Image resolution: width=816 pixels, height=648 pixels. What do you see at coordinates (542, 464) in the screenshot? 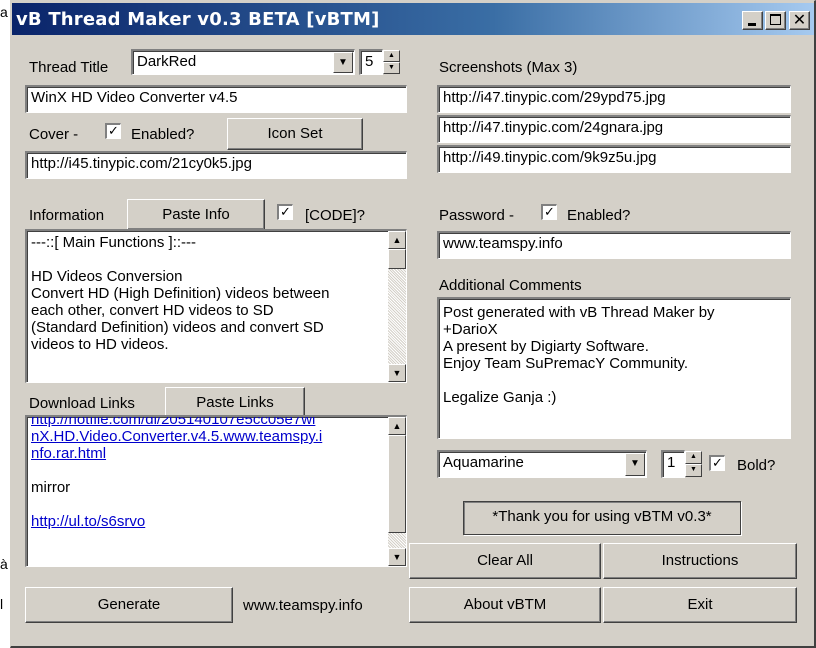
I see `style-color-select: Aquamarine ▼` at bounding box center [542, 464].